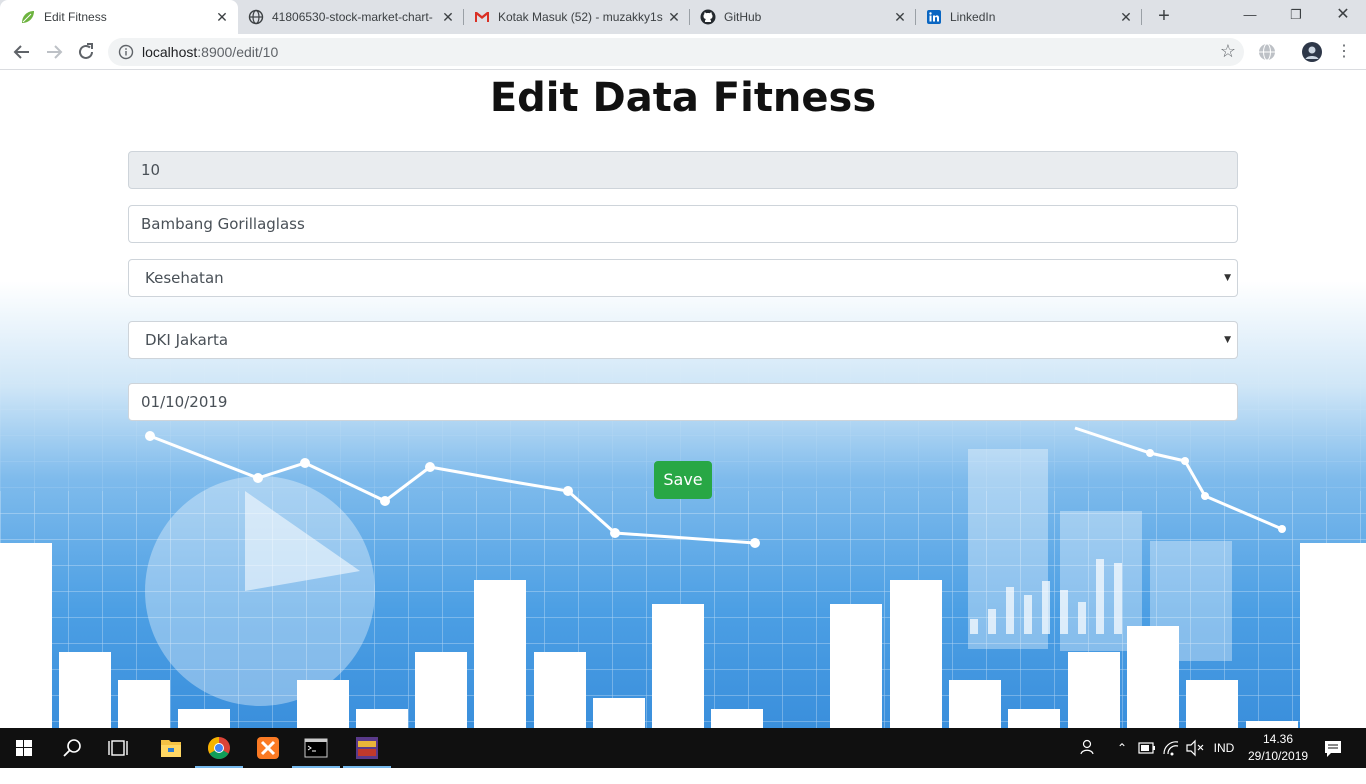 This screenshot has width=1366, height=784. I want to click on browser-toolbar: localhost:8900/edit/10 ☆ ⋮, so click(683, 52).